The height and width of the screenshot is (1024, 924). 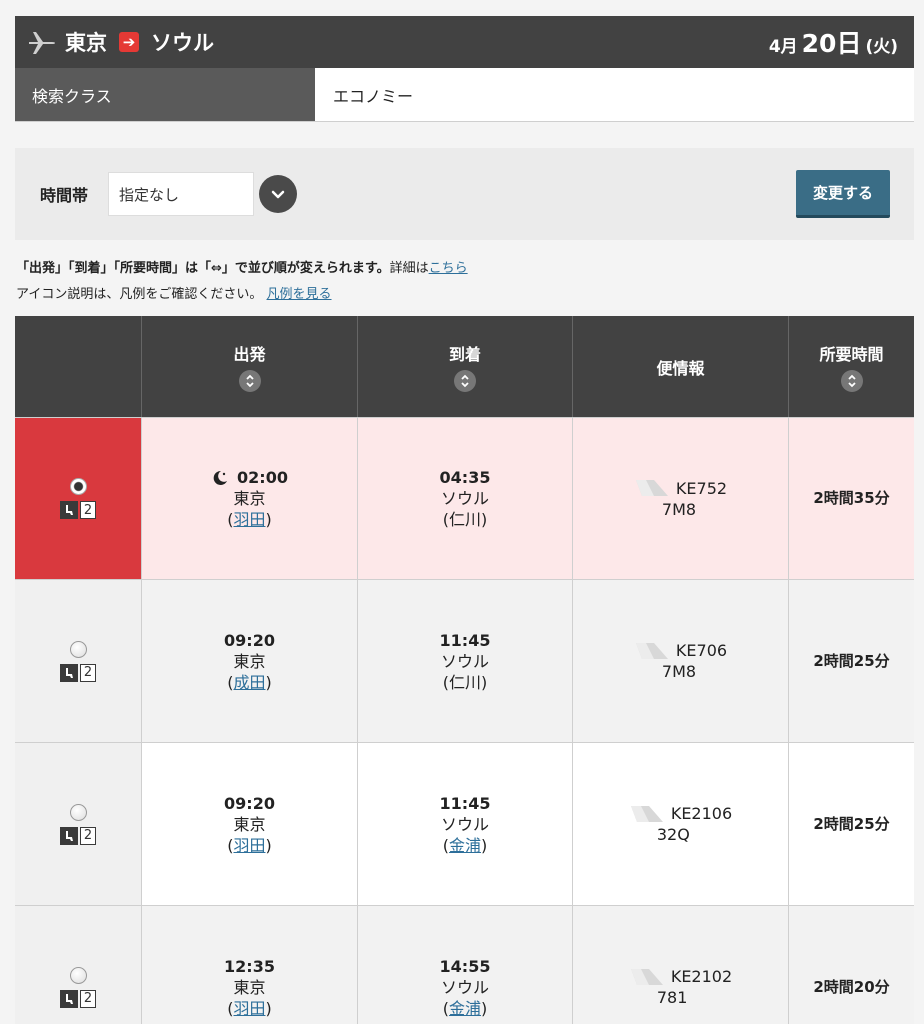 I want to click on sort-note: 「出発」「到着」「所要時間」は「⇔」で並び順が変えられます。詳細はこちら, so click(x=242, y=266).